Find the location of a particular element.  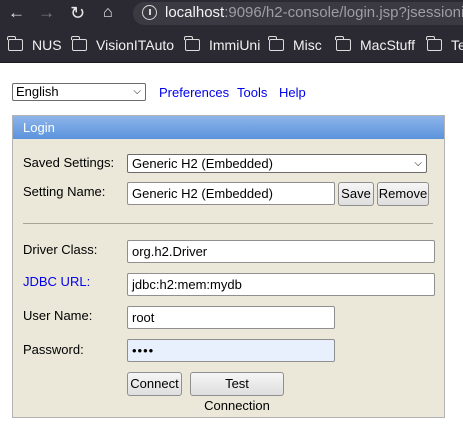

jdbc-url-input: jdbc:h2:mem:mydb is located at coordinates (281, 284).